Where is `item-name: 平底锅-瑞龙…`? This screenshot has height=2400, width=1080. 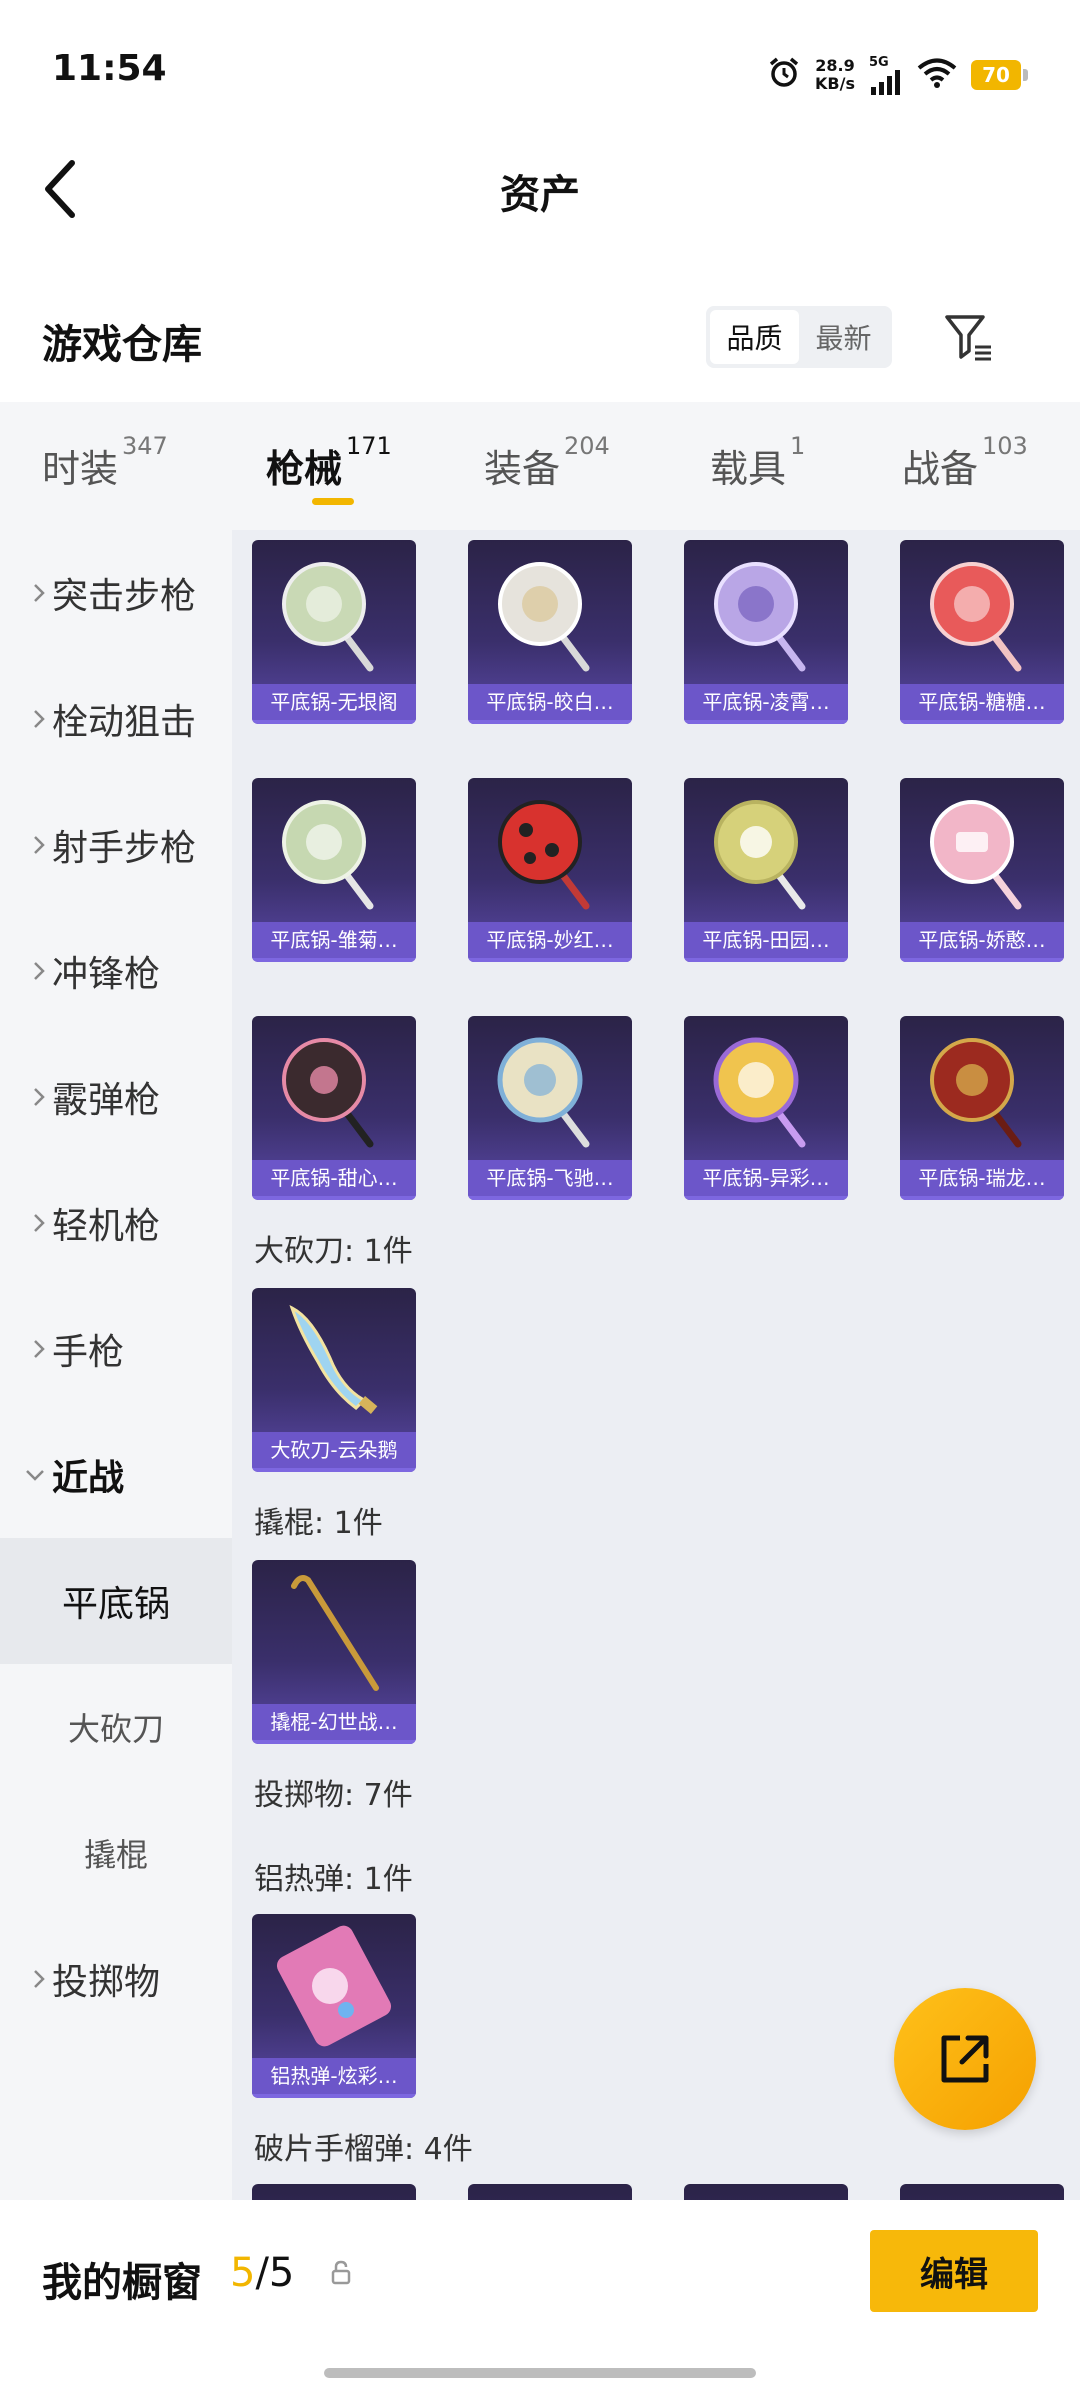 item-name: 平底锅-瑞龙… is located at coordinates (982, 1178).